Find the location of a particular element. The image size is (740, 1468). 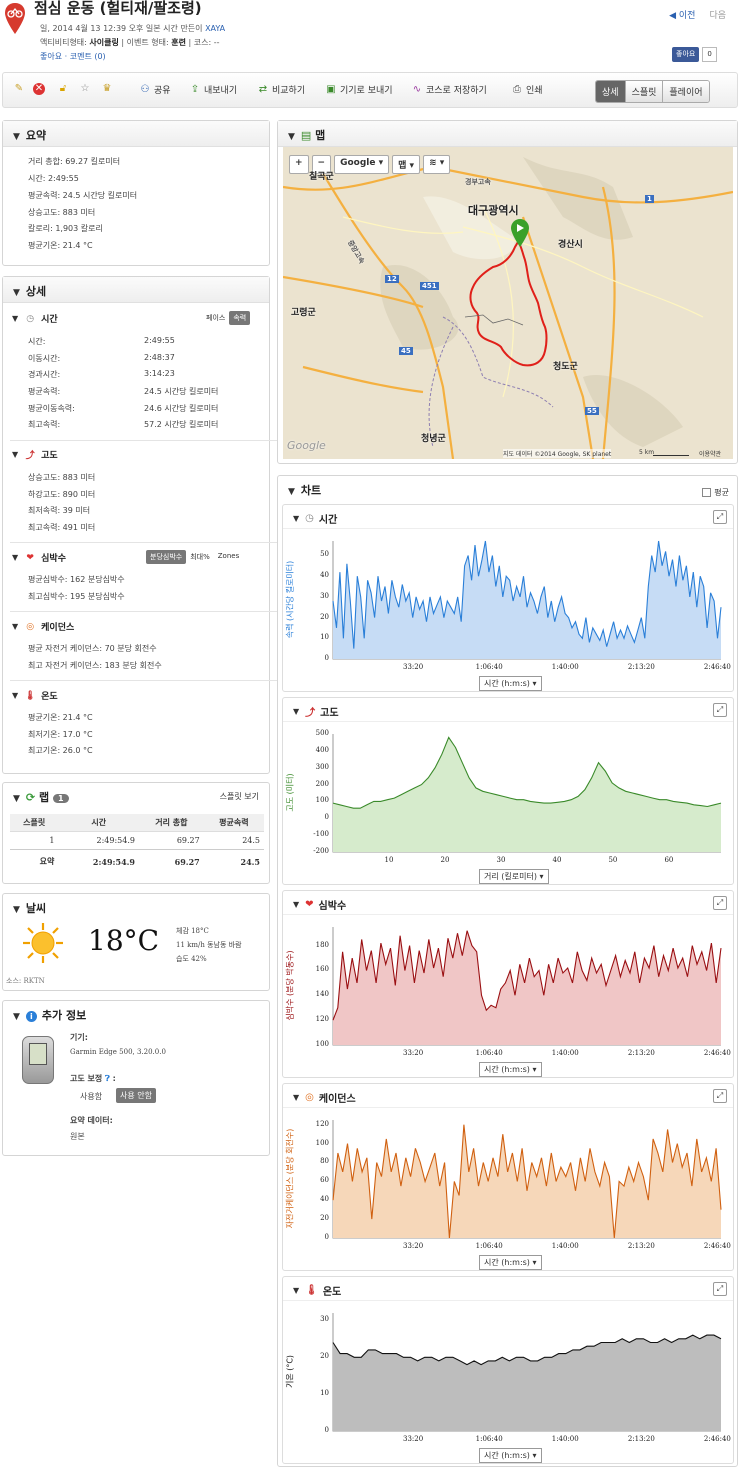

edit-icon: ✎ is located at coordinates (20, 89).